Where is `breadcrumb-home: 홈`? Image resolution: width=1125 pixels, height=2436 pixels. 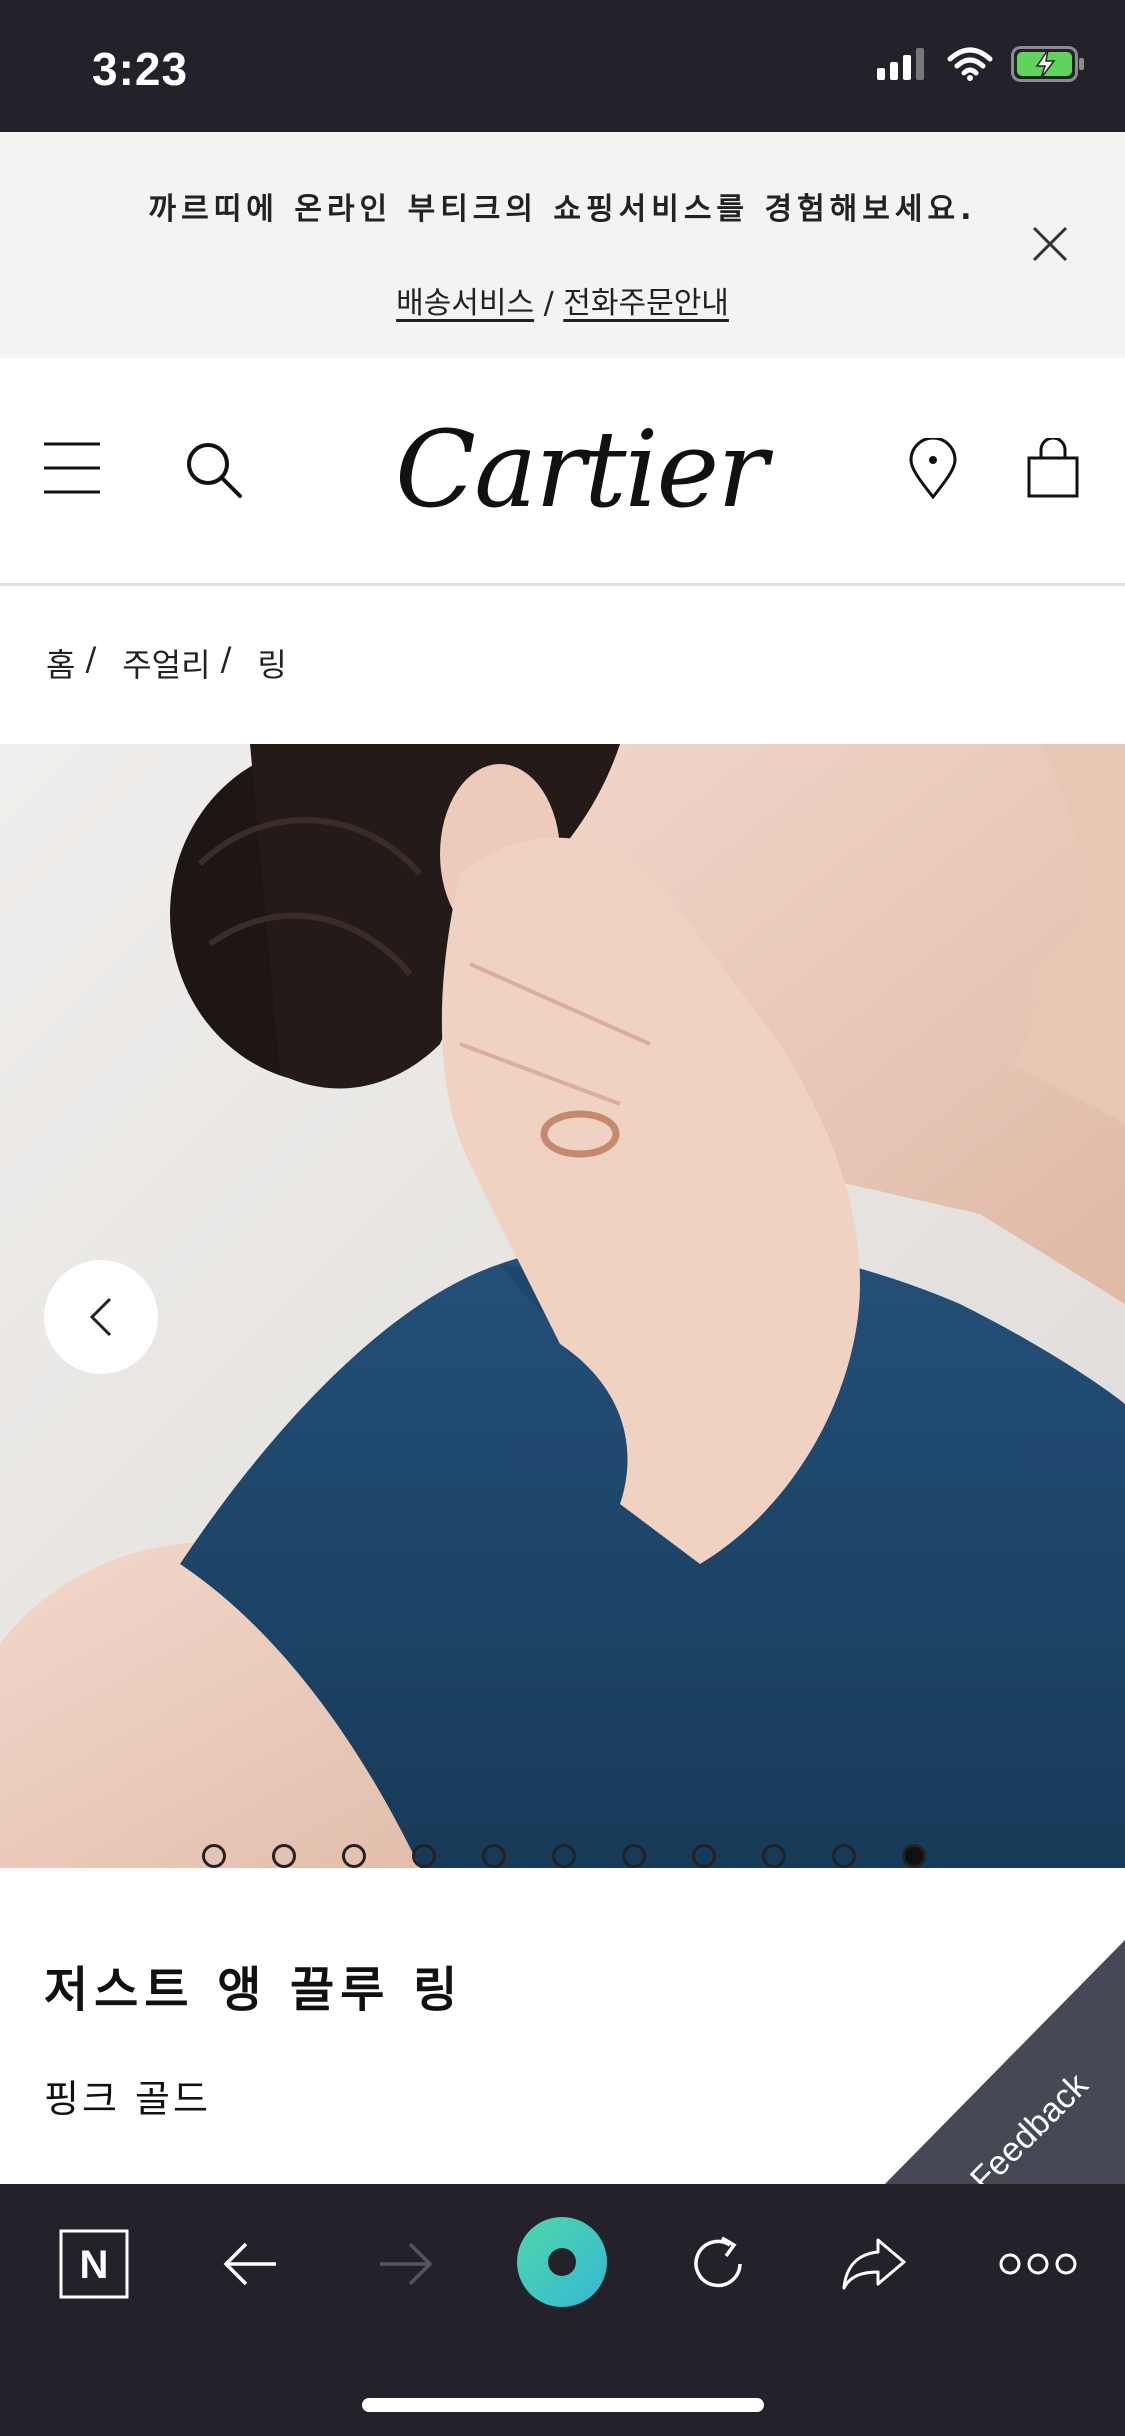 breadcrumb-home: 홈 is located at coordinates (60, 663).